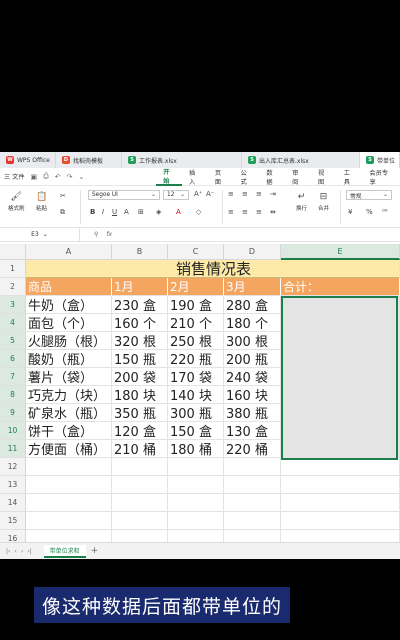  What do you see at coordinates (28, 160) in the screenshot?
I see `tab-wps-office: W WPS Office` at bounding box center [28, 160].